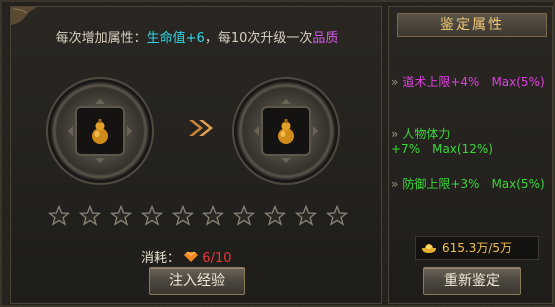  I want to click on attribute-text: 道术上限+4%, so click(441, 82).